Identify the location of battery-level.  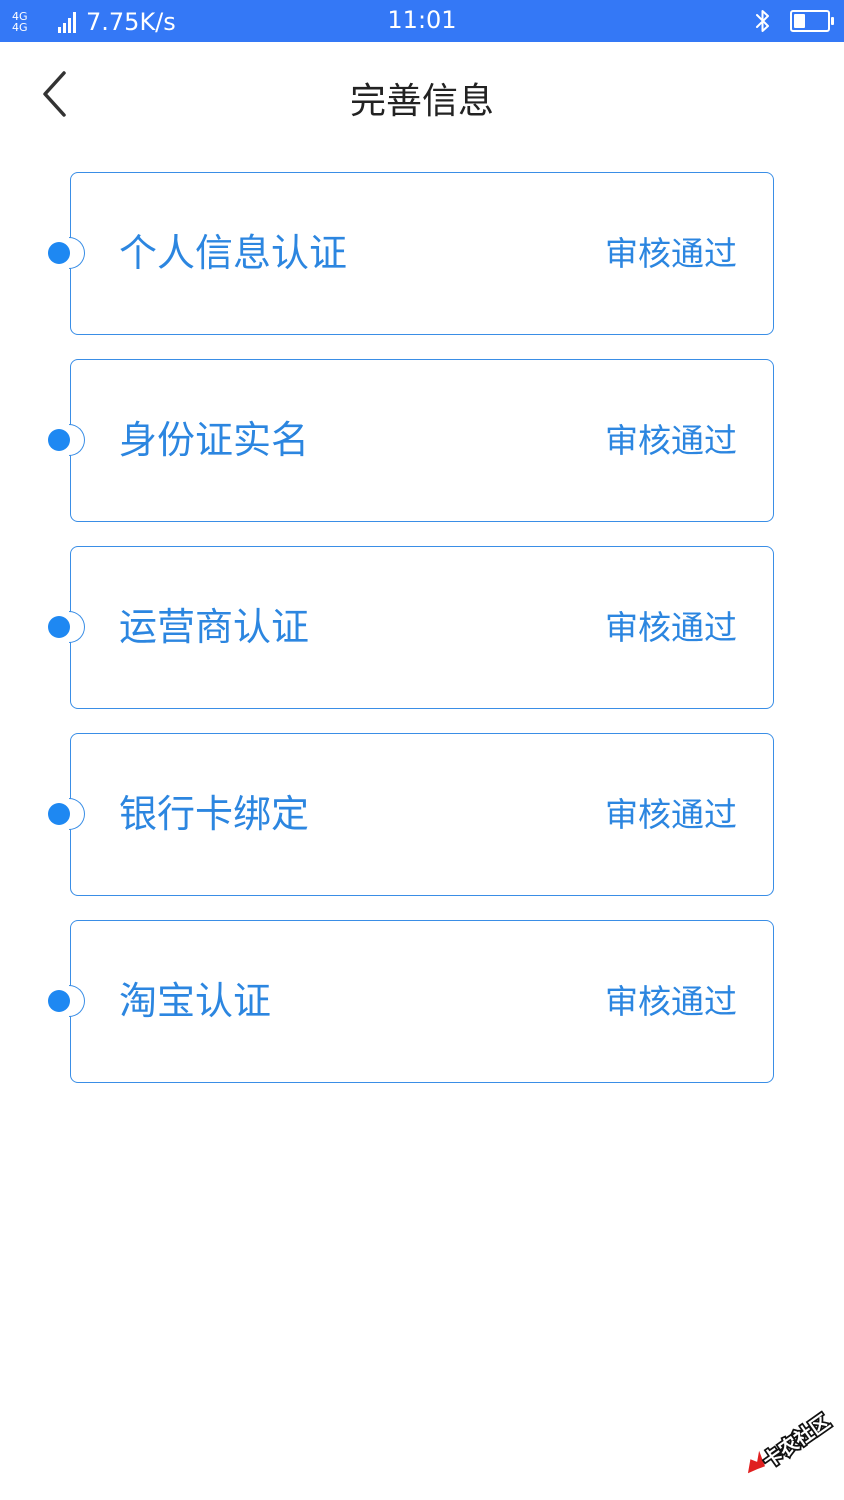
(800, 21).